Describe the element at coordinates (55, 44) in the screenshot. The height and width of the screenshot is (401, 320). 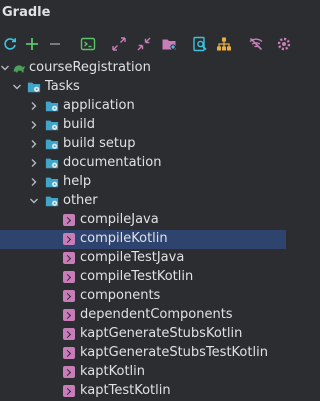
I see `remove-icon` at that location.